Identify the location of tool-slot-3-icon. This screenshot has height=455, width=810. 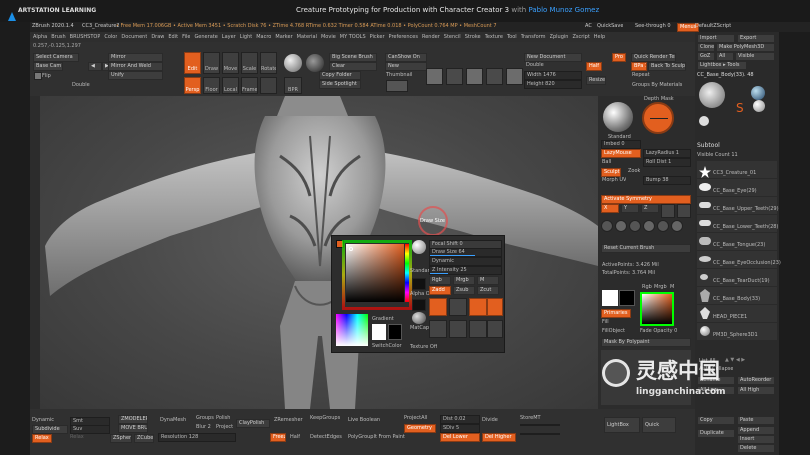
(474, 76).